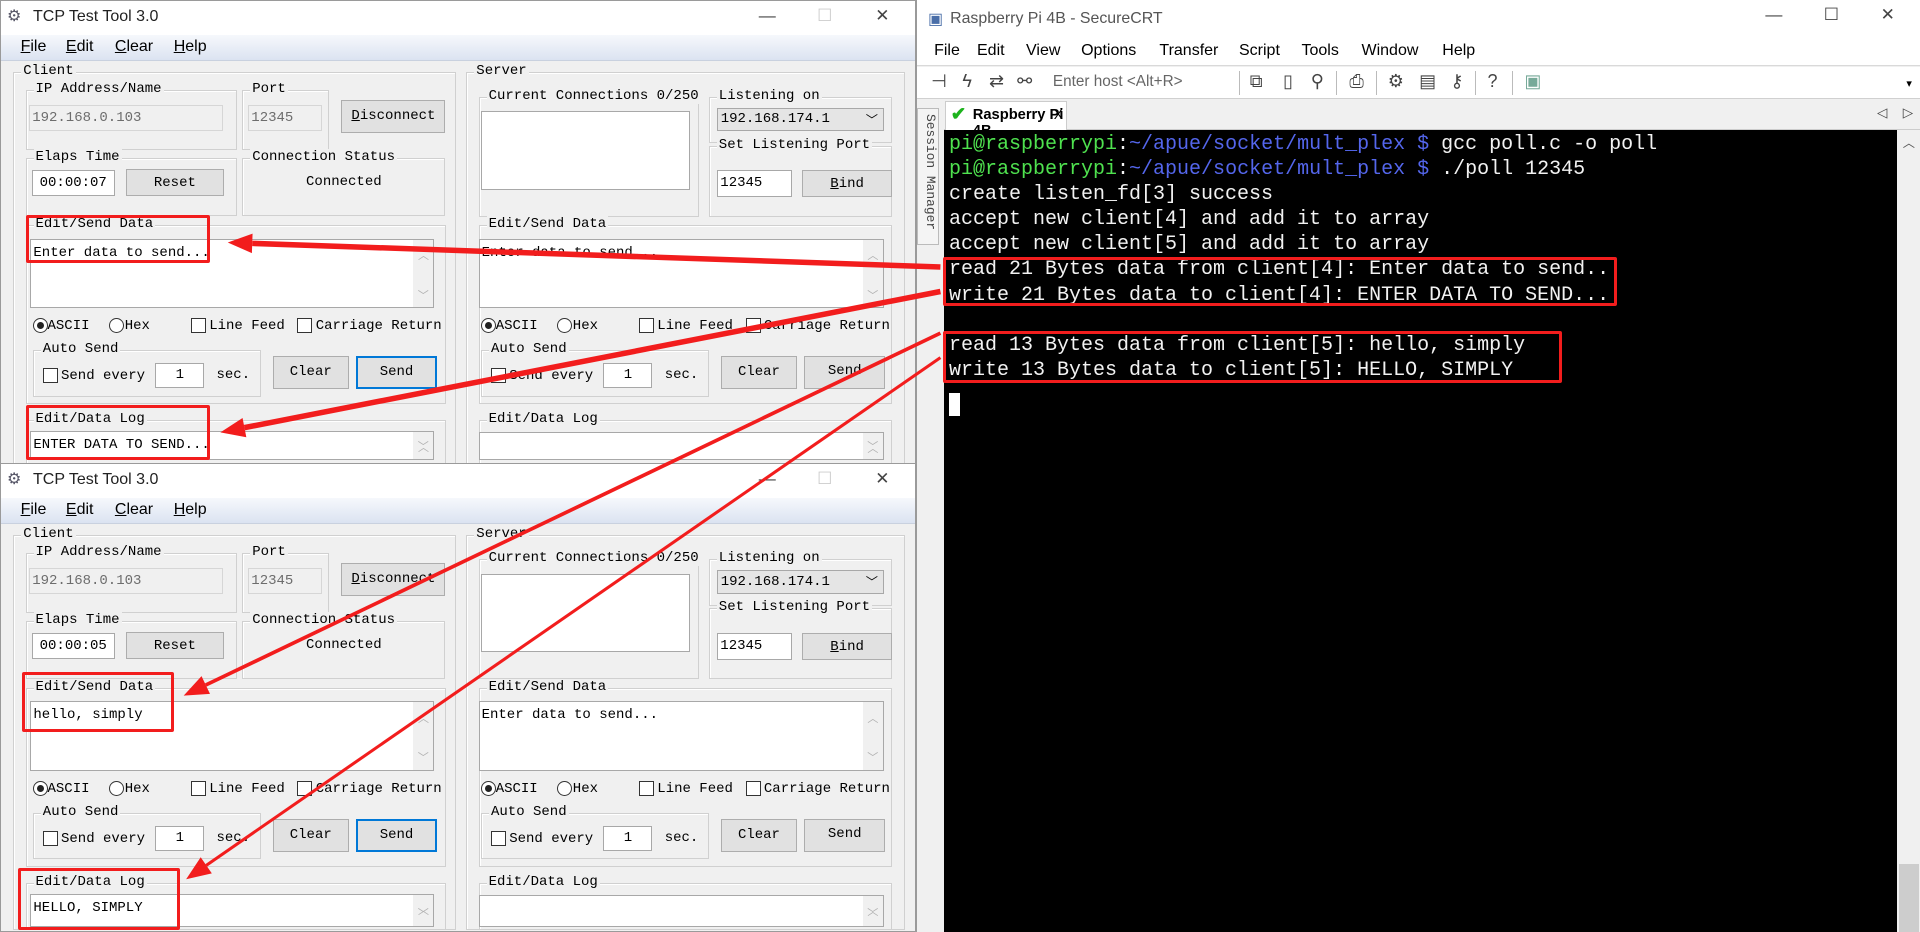 The image size is (1920, 932). What do you see at coordinates (928, 176) in the screenshot?
I see `session-manager-tab: Session Manager` at bounding box center [928, 176].